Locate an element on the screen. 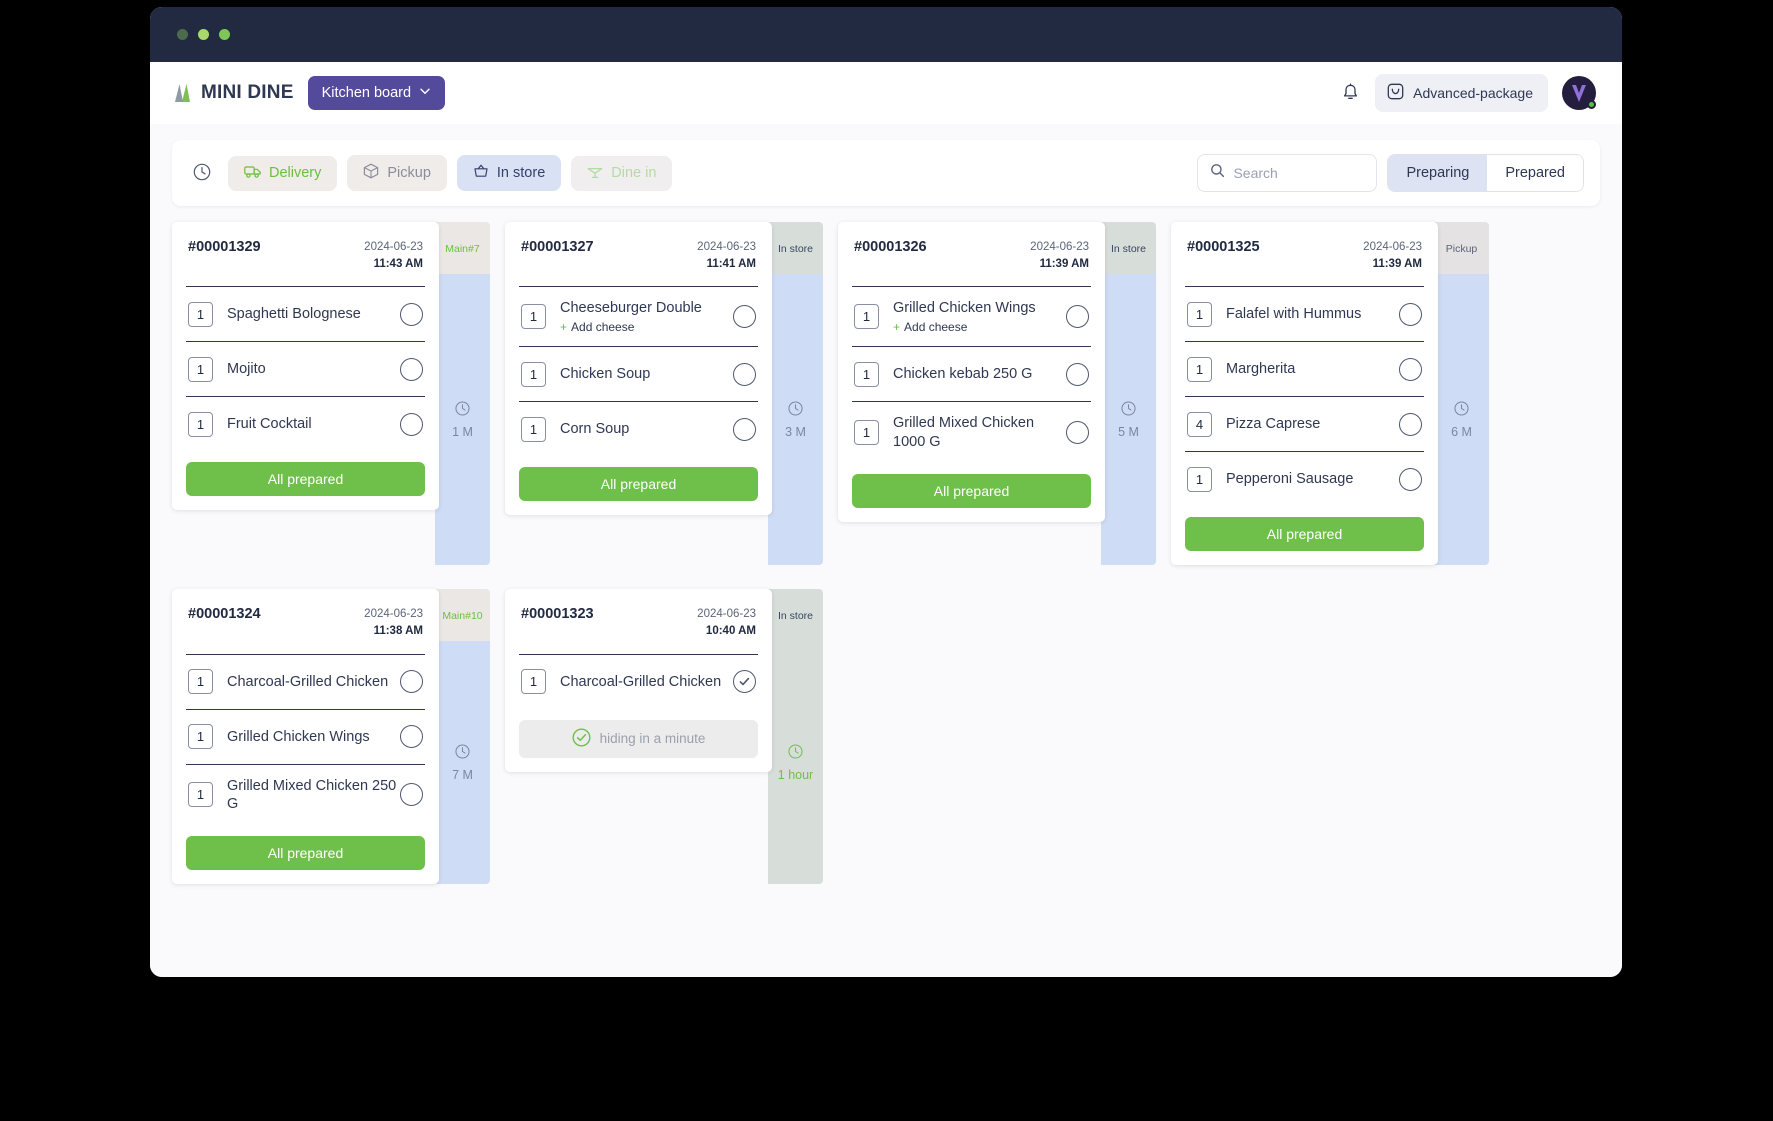  board-selector: Kitchen board is located at coordinates (376, 93).